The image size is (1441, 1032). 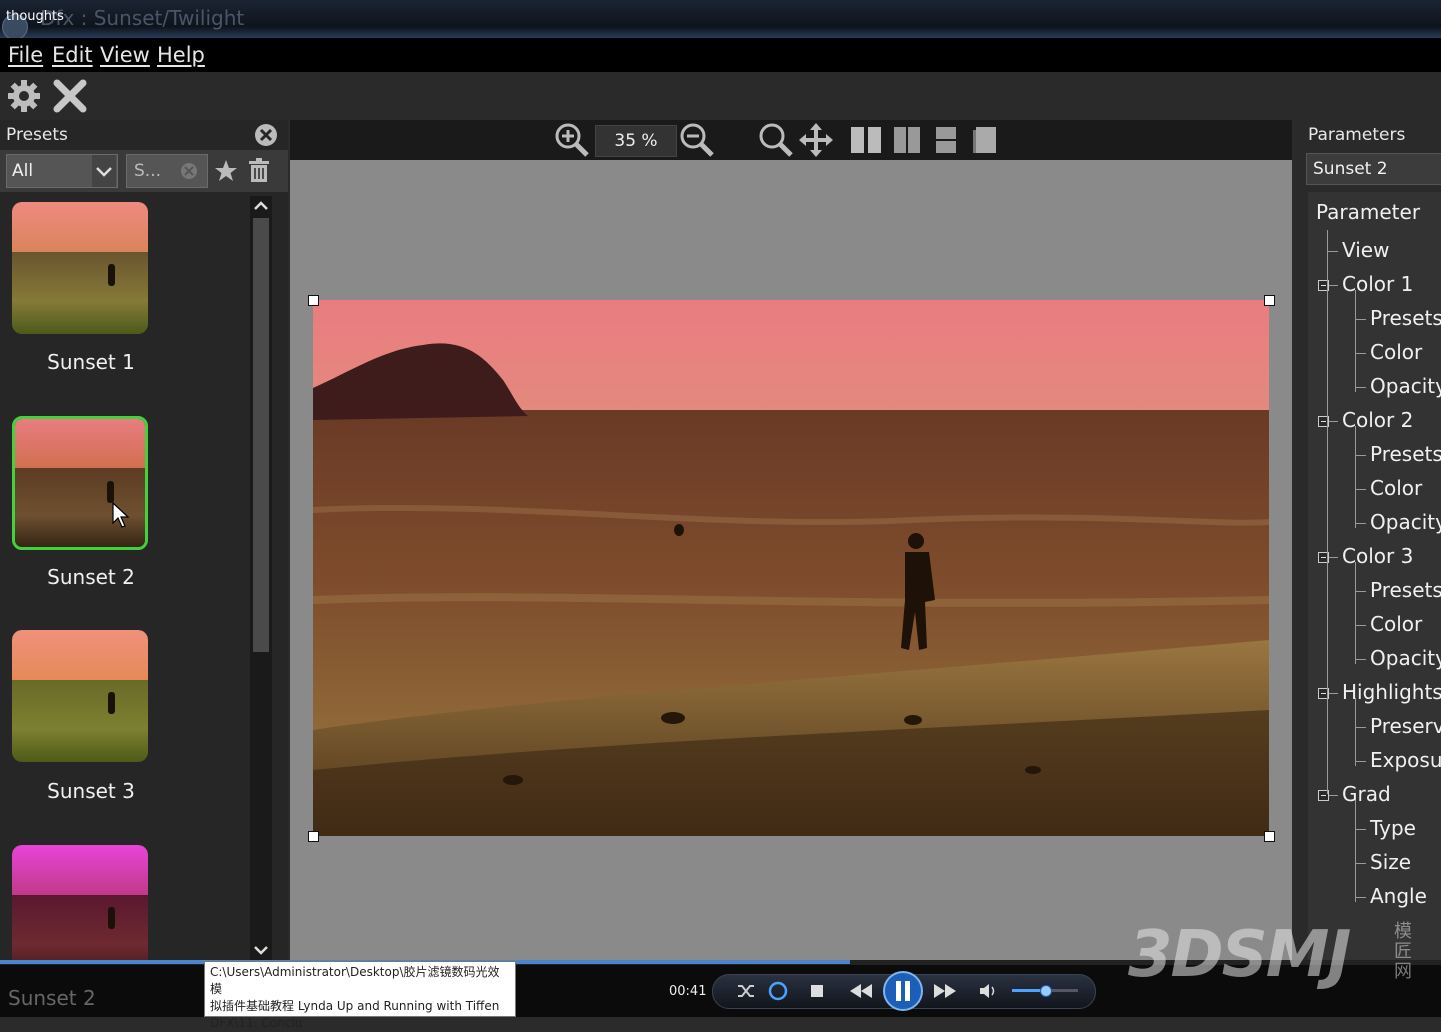 What do you see at coordinates (259, 171) in the screenshot?
I see `trash-icon` at bounding box center [259, 171].